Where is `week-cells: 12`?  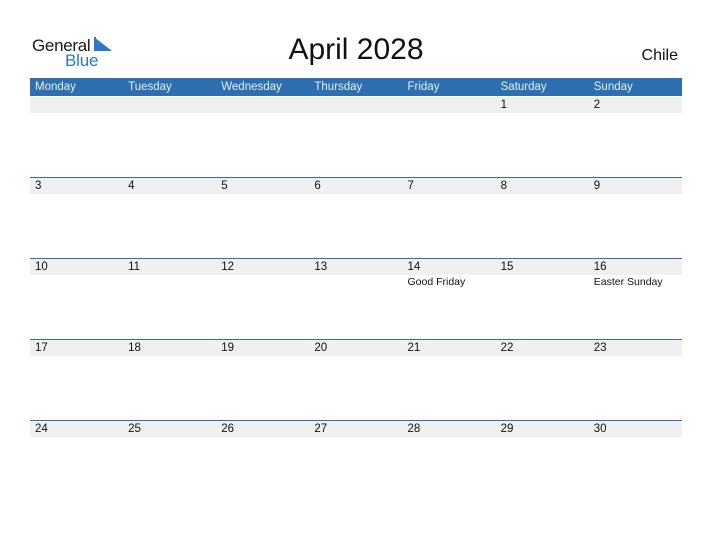
week-cells: 12 is located at coordinates (356, 136).